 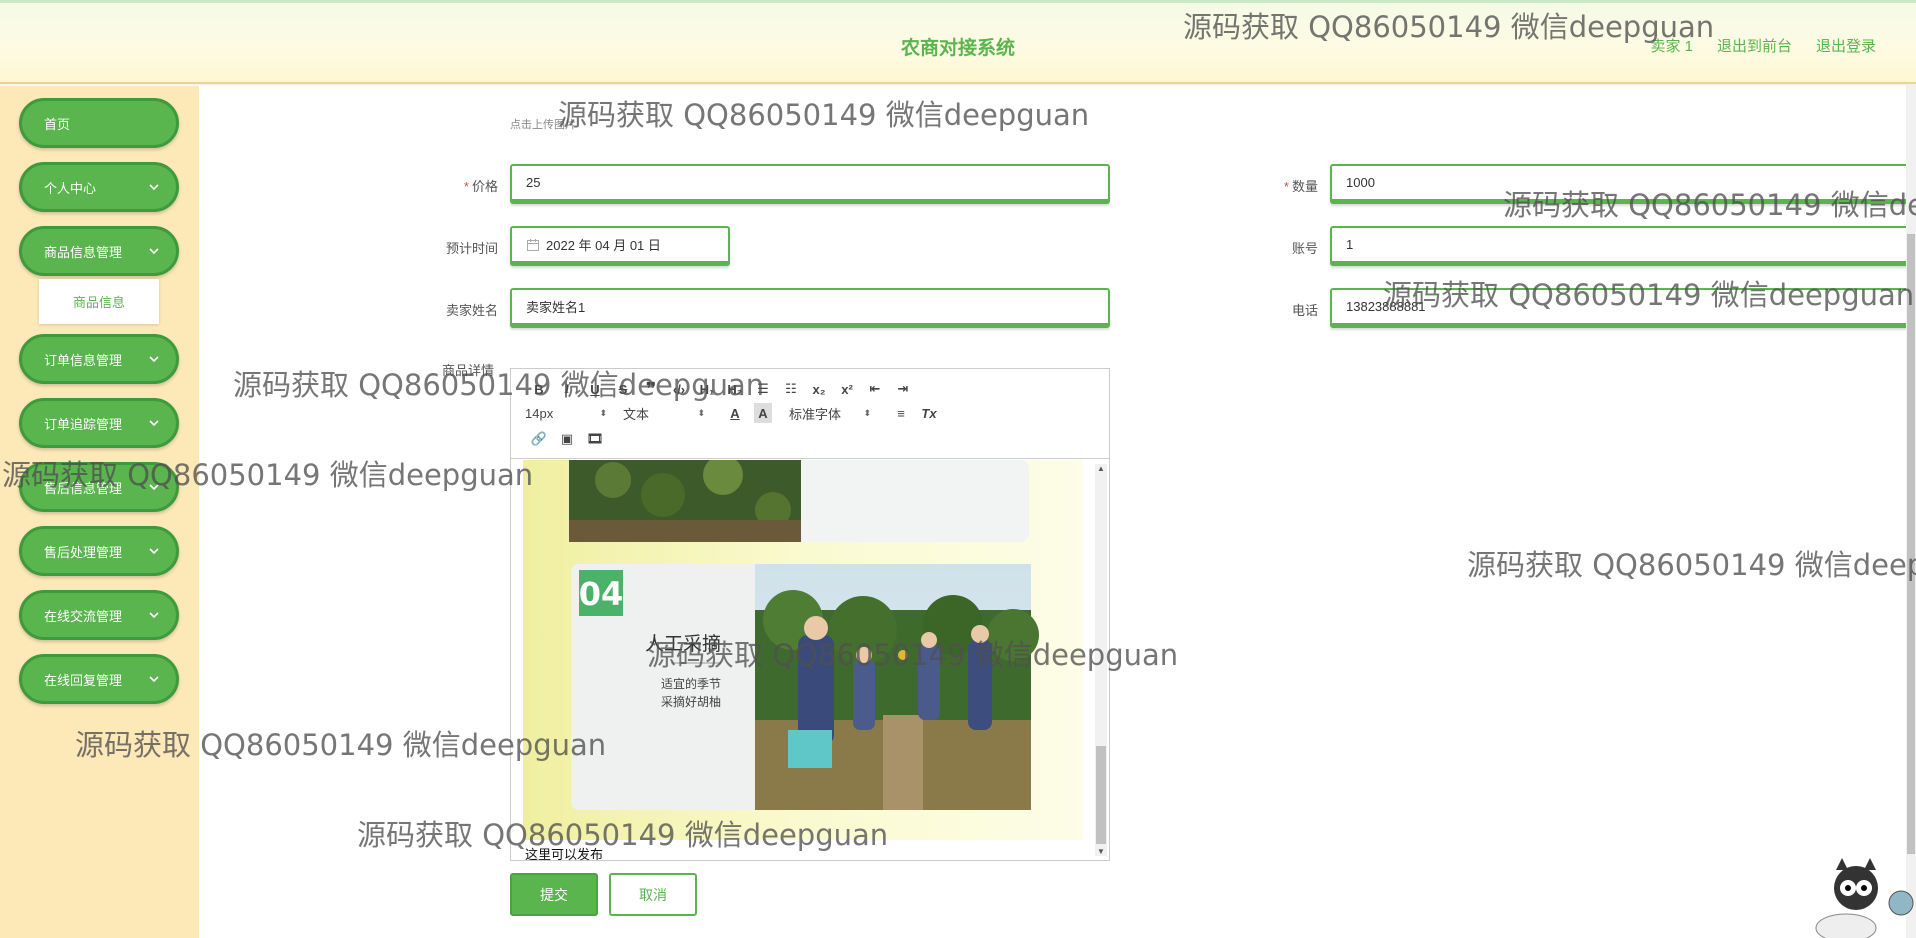 I want to click on heading2-icon: H₂, so click(x=735, y=389).